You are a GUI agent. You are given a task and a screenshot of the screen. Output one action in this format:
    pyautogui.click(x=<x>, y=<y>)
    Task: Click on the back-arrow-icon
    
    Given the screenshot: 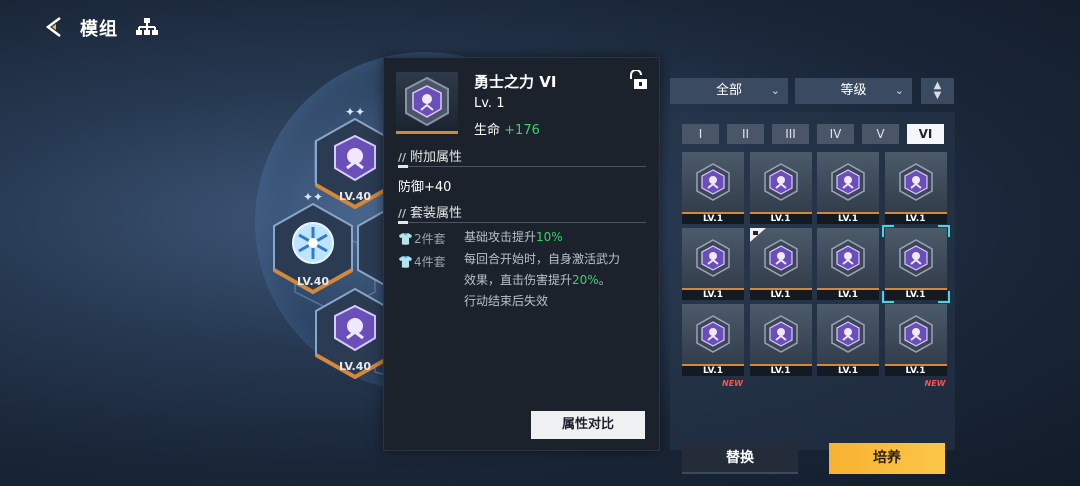 What is the action you would take?
    pyautogui.click(x=53, y=27)
    